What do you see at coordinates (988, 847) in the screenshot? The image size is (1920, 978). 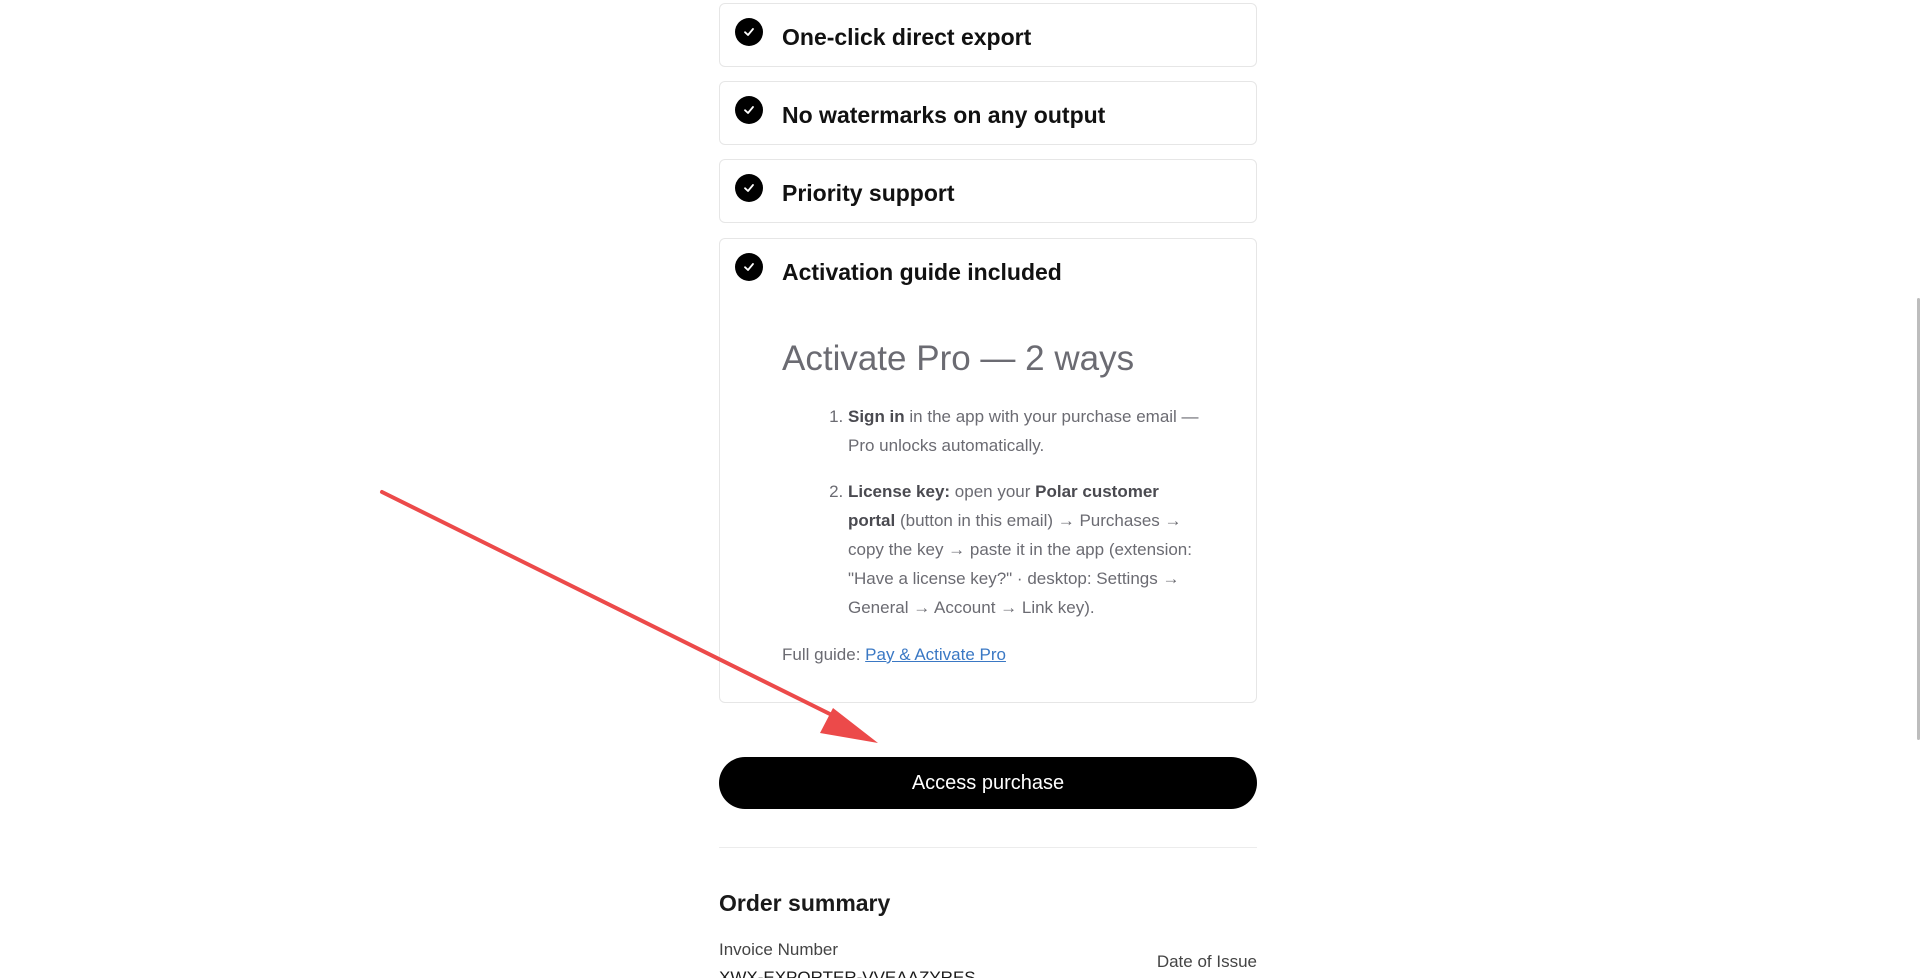 I see `divider` at bounding box center [988, 847].